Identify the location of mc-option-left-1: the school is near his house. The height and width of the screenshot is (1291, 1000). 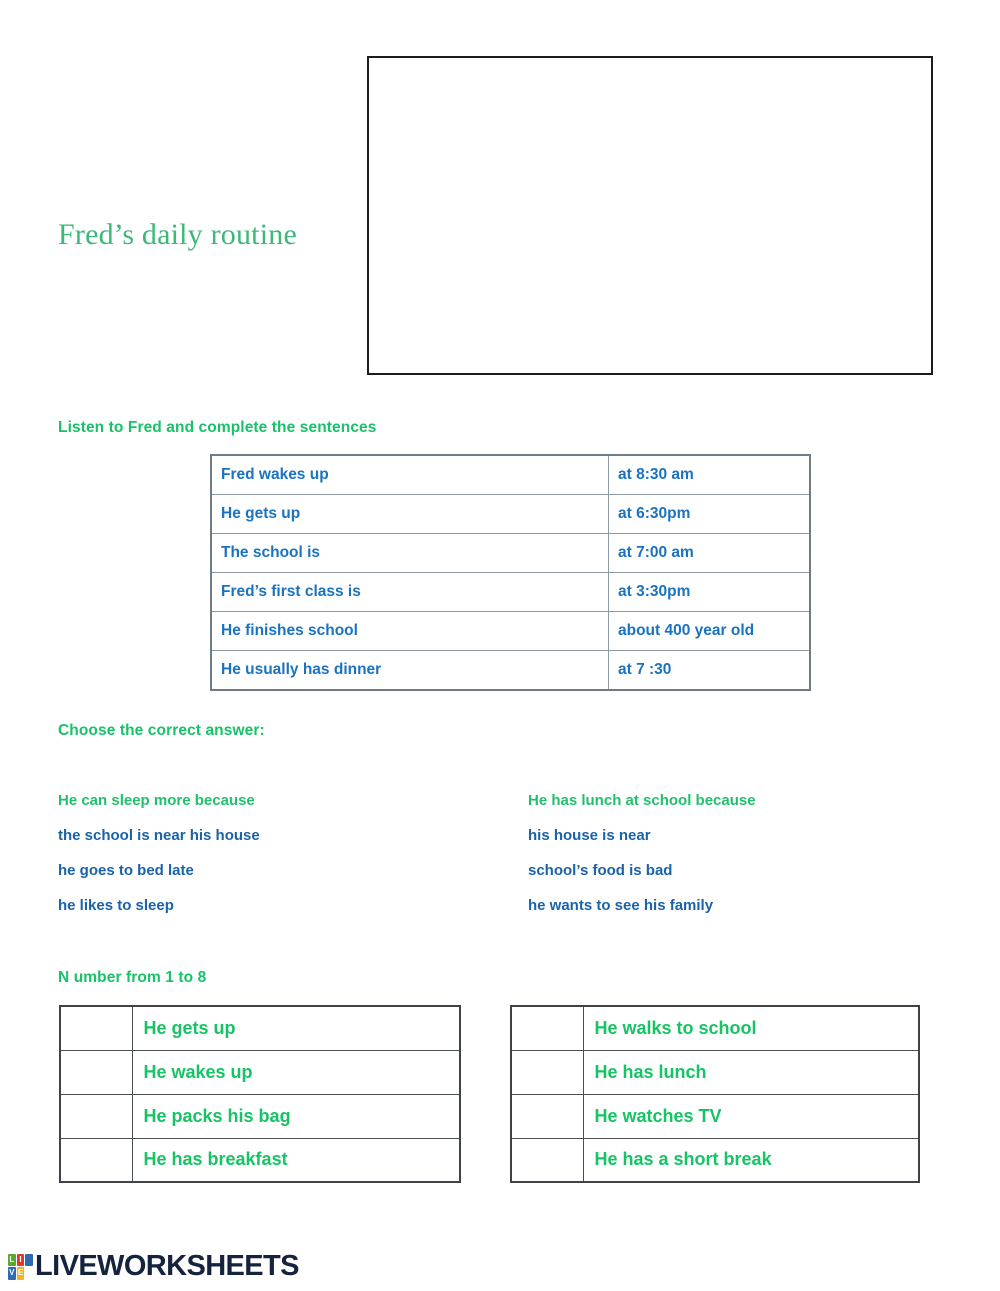
(159, 835).